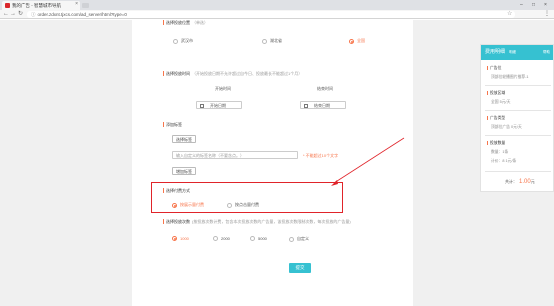  What do you see at coordinates (525, 182) in the screenshot?
I see `fee-total-amount: 1.00` at bounding box center [525, 182].